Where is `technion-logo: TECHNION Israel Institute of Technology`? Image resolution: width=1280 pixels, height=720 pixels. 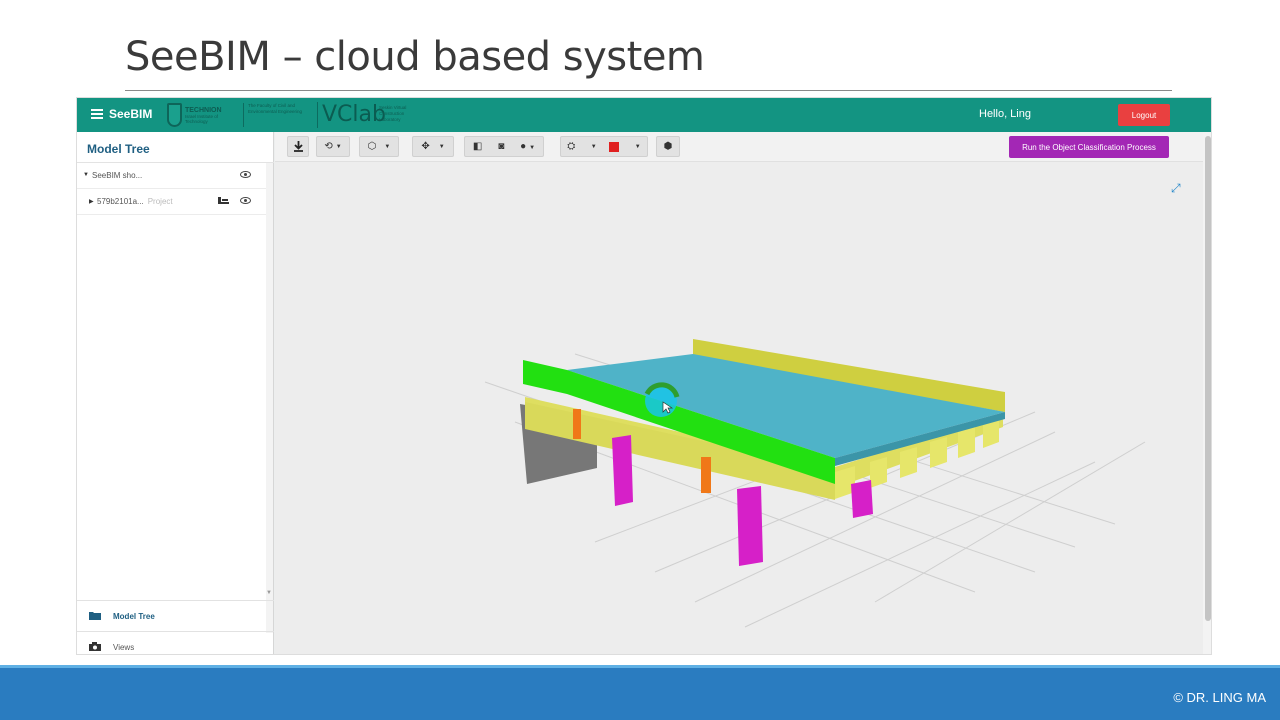
technion-logo: TECHNION Israel Institute of Technology is located at coordinates (202, 115).